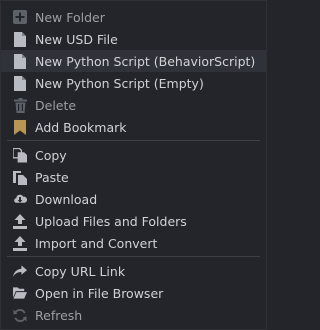 This screenshot has height=330, width=320. Describe the element at coordinates (111, 221) in the screenshot. I see `menu-item-label: Upload Files and Folders` at that location.